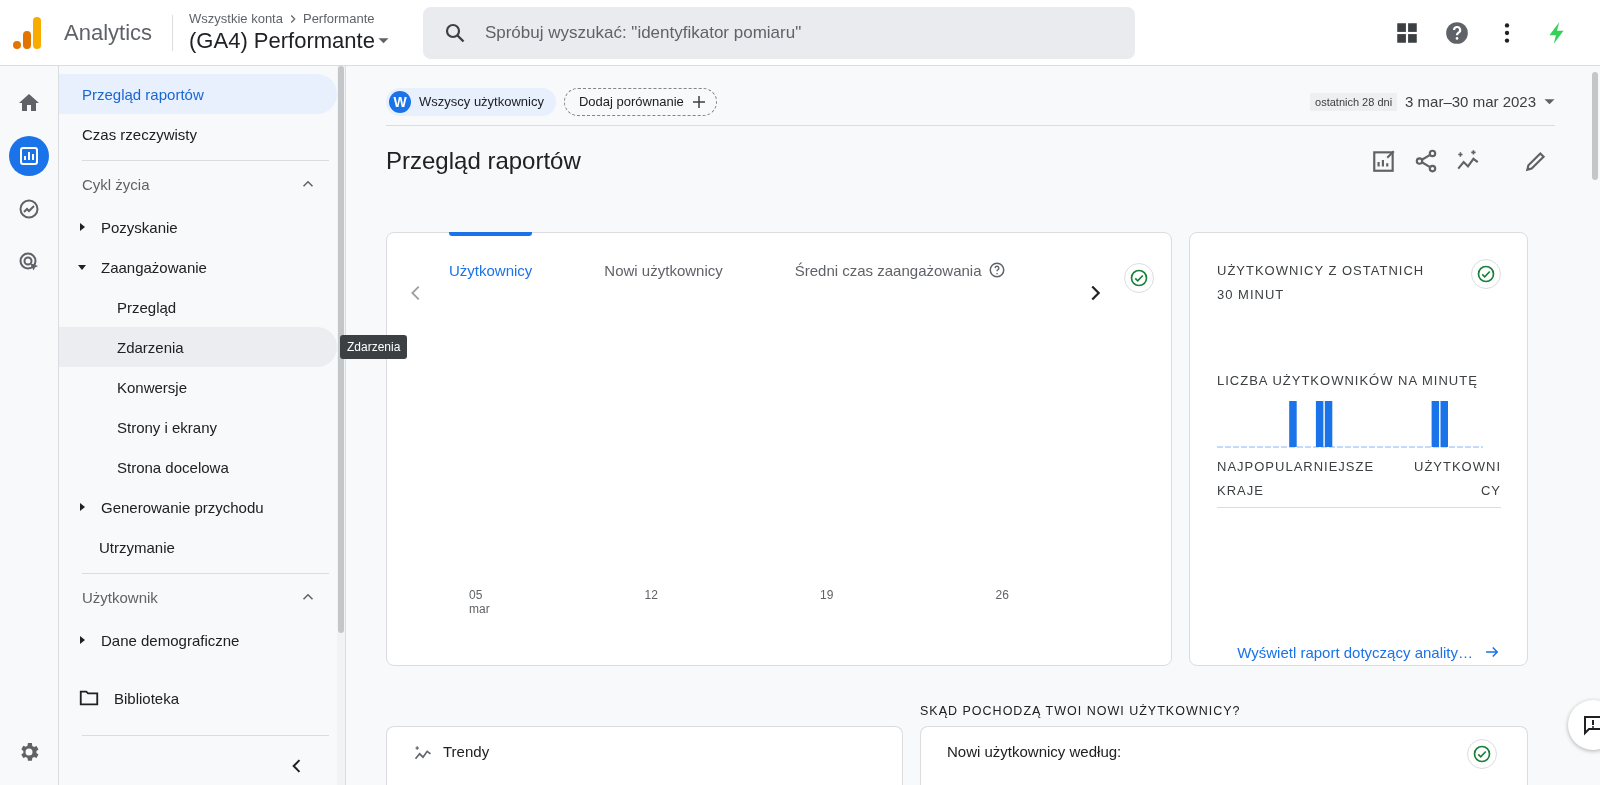  What do you see at coordinates (198, 134) in the screenshot?
I see `sidebar-item: Czas rzeczywisty` at bounding box center [198, 134].